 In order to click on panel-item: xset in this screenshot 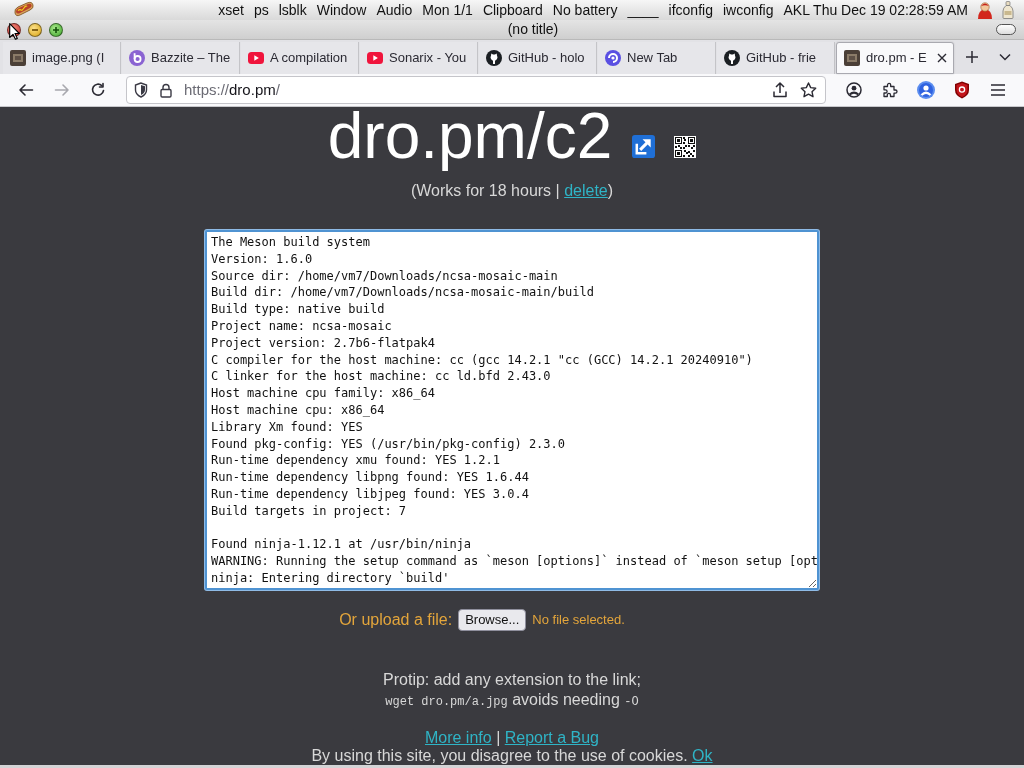, I will do `click(231, 10)`.